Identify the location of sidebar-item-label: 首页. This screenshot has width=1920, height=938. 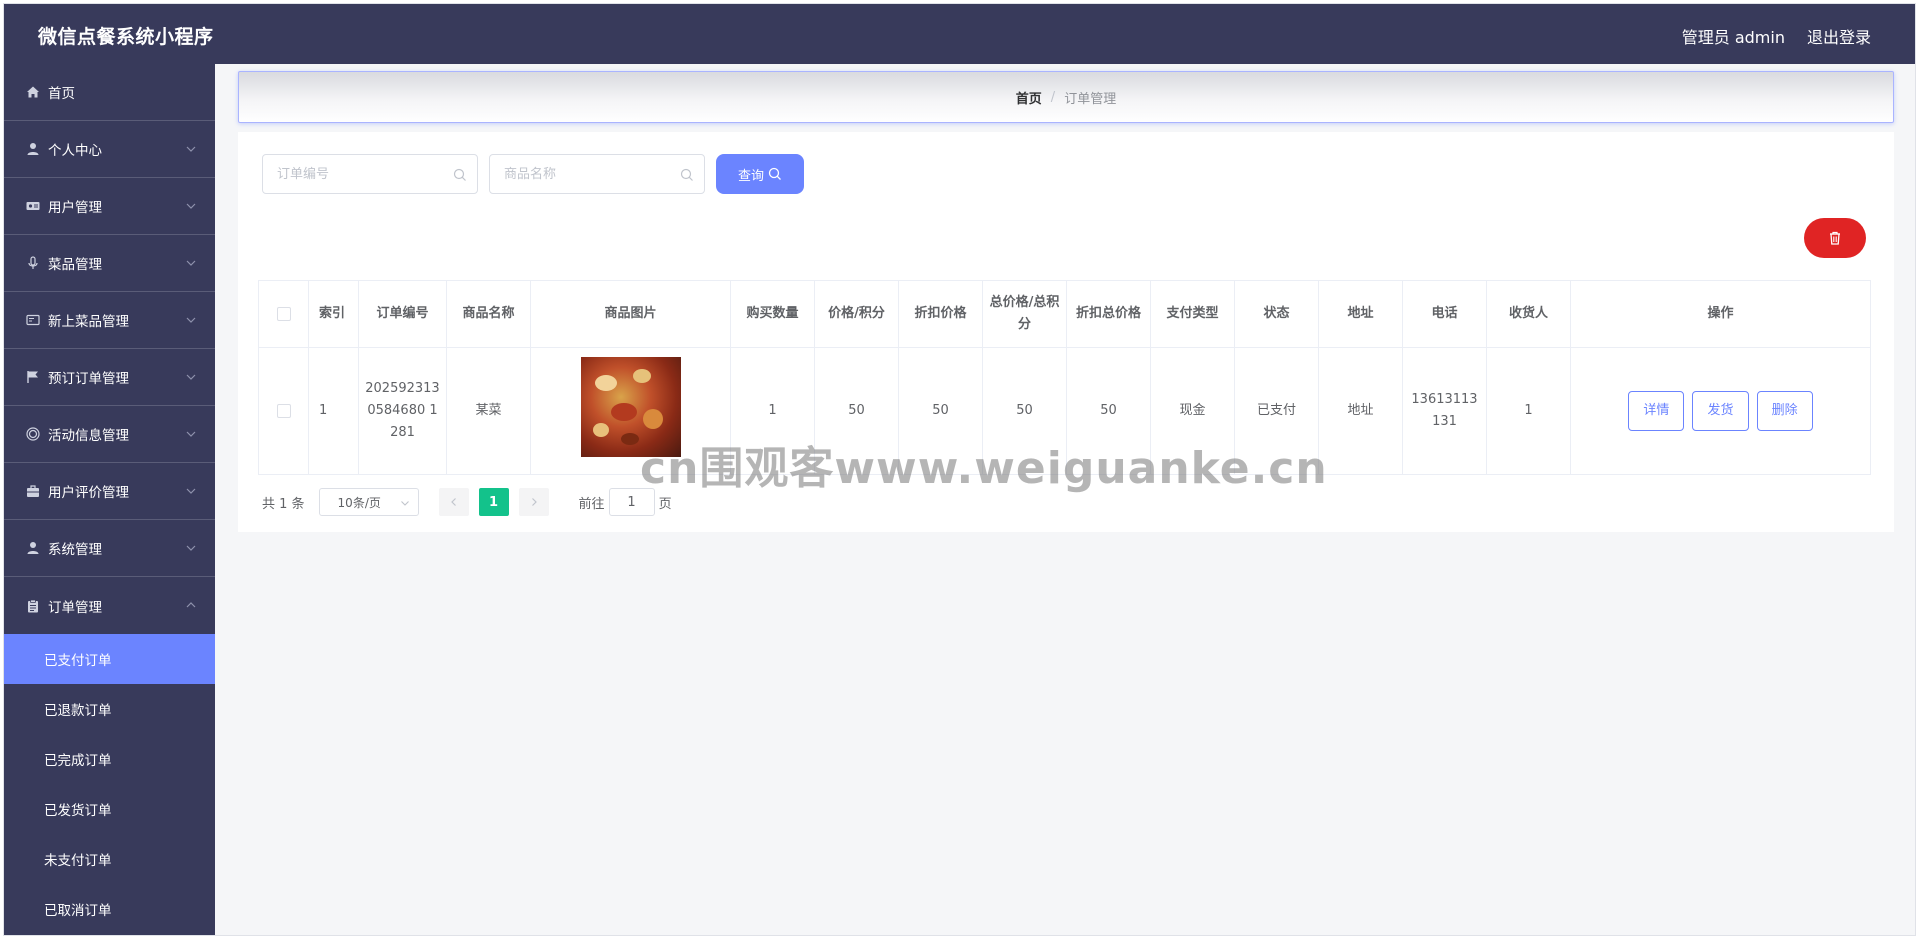
(61, 94).